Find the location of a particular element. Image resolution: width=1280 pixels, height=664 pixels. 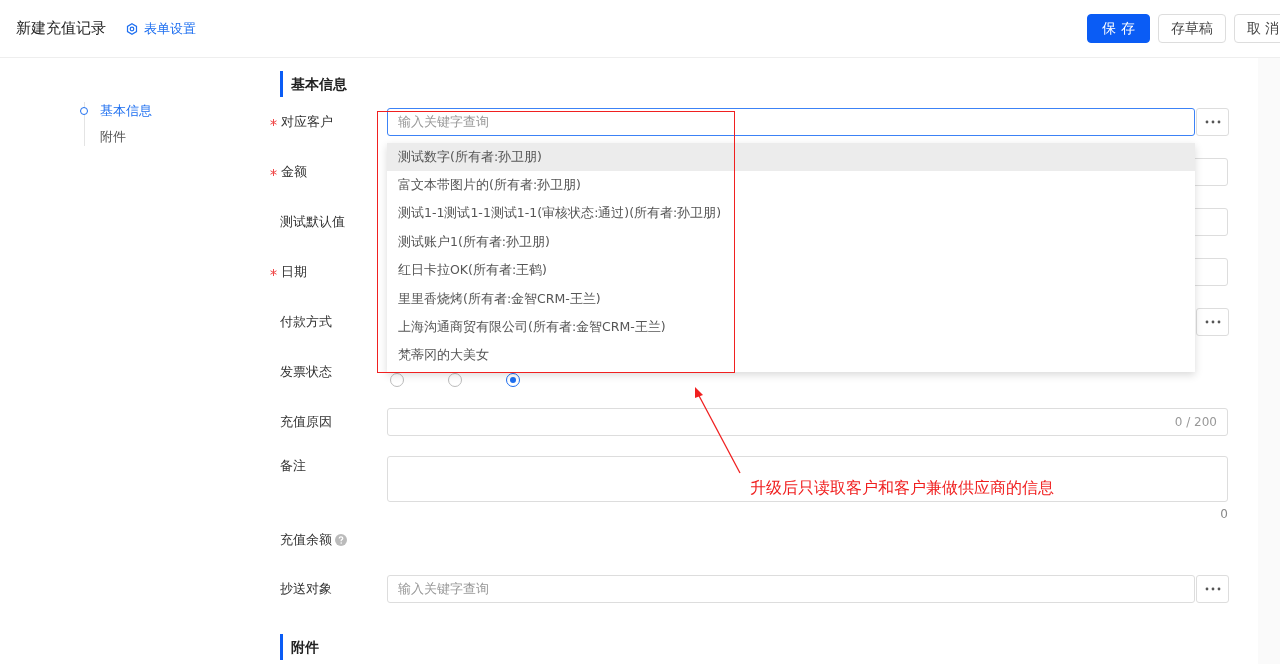

field-label: 充值余额 is located at coordinates (306, 539).